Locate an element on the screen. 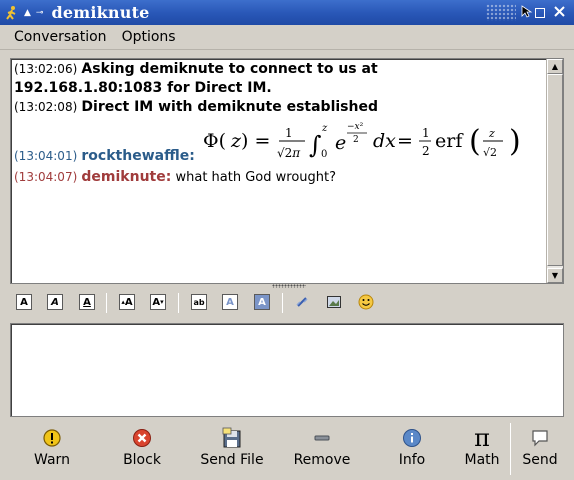  timestamp: (13:04:01) is located at coordinates (46, 156).